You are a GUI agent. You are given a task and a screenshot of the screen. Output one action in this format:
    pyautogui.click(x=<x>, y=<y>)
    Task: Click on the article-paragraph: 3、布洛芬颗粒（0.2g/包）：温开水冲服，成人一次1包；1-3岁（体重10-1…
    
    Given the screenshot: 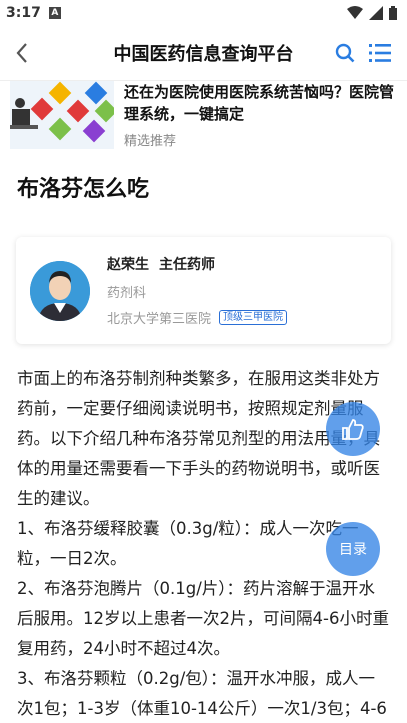 What is the action you would take?
    pyautogui.click(x=202, y=693)
    